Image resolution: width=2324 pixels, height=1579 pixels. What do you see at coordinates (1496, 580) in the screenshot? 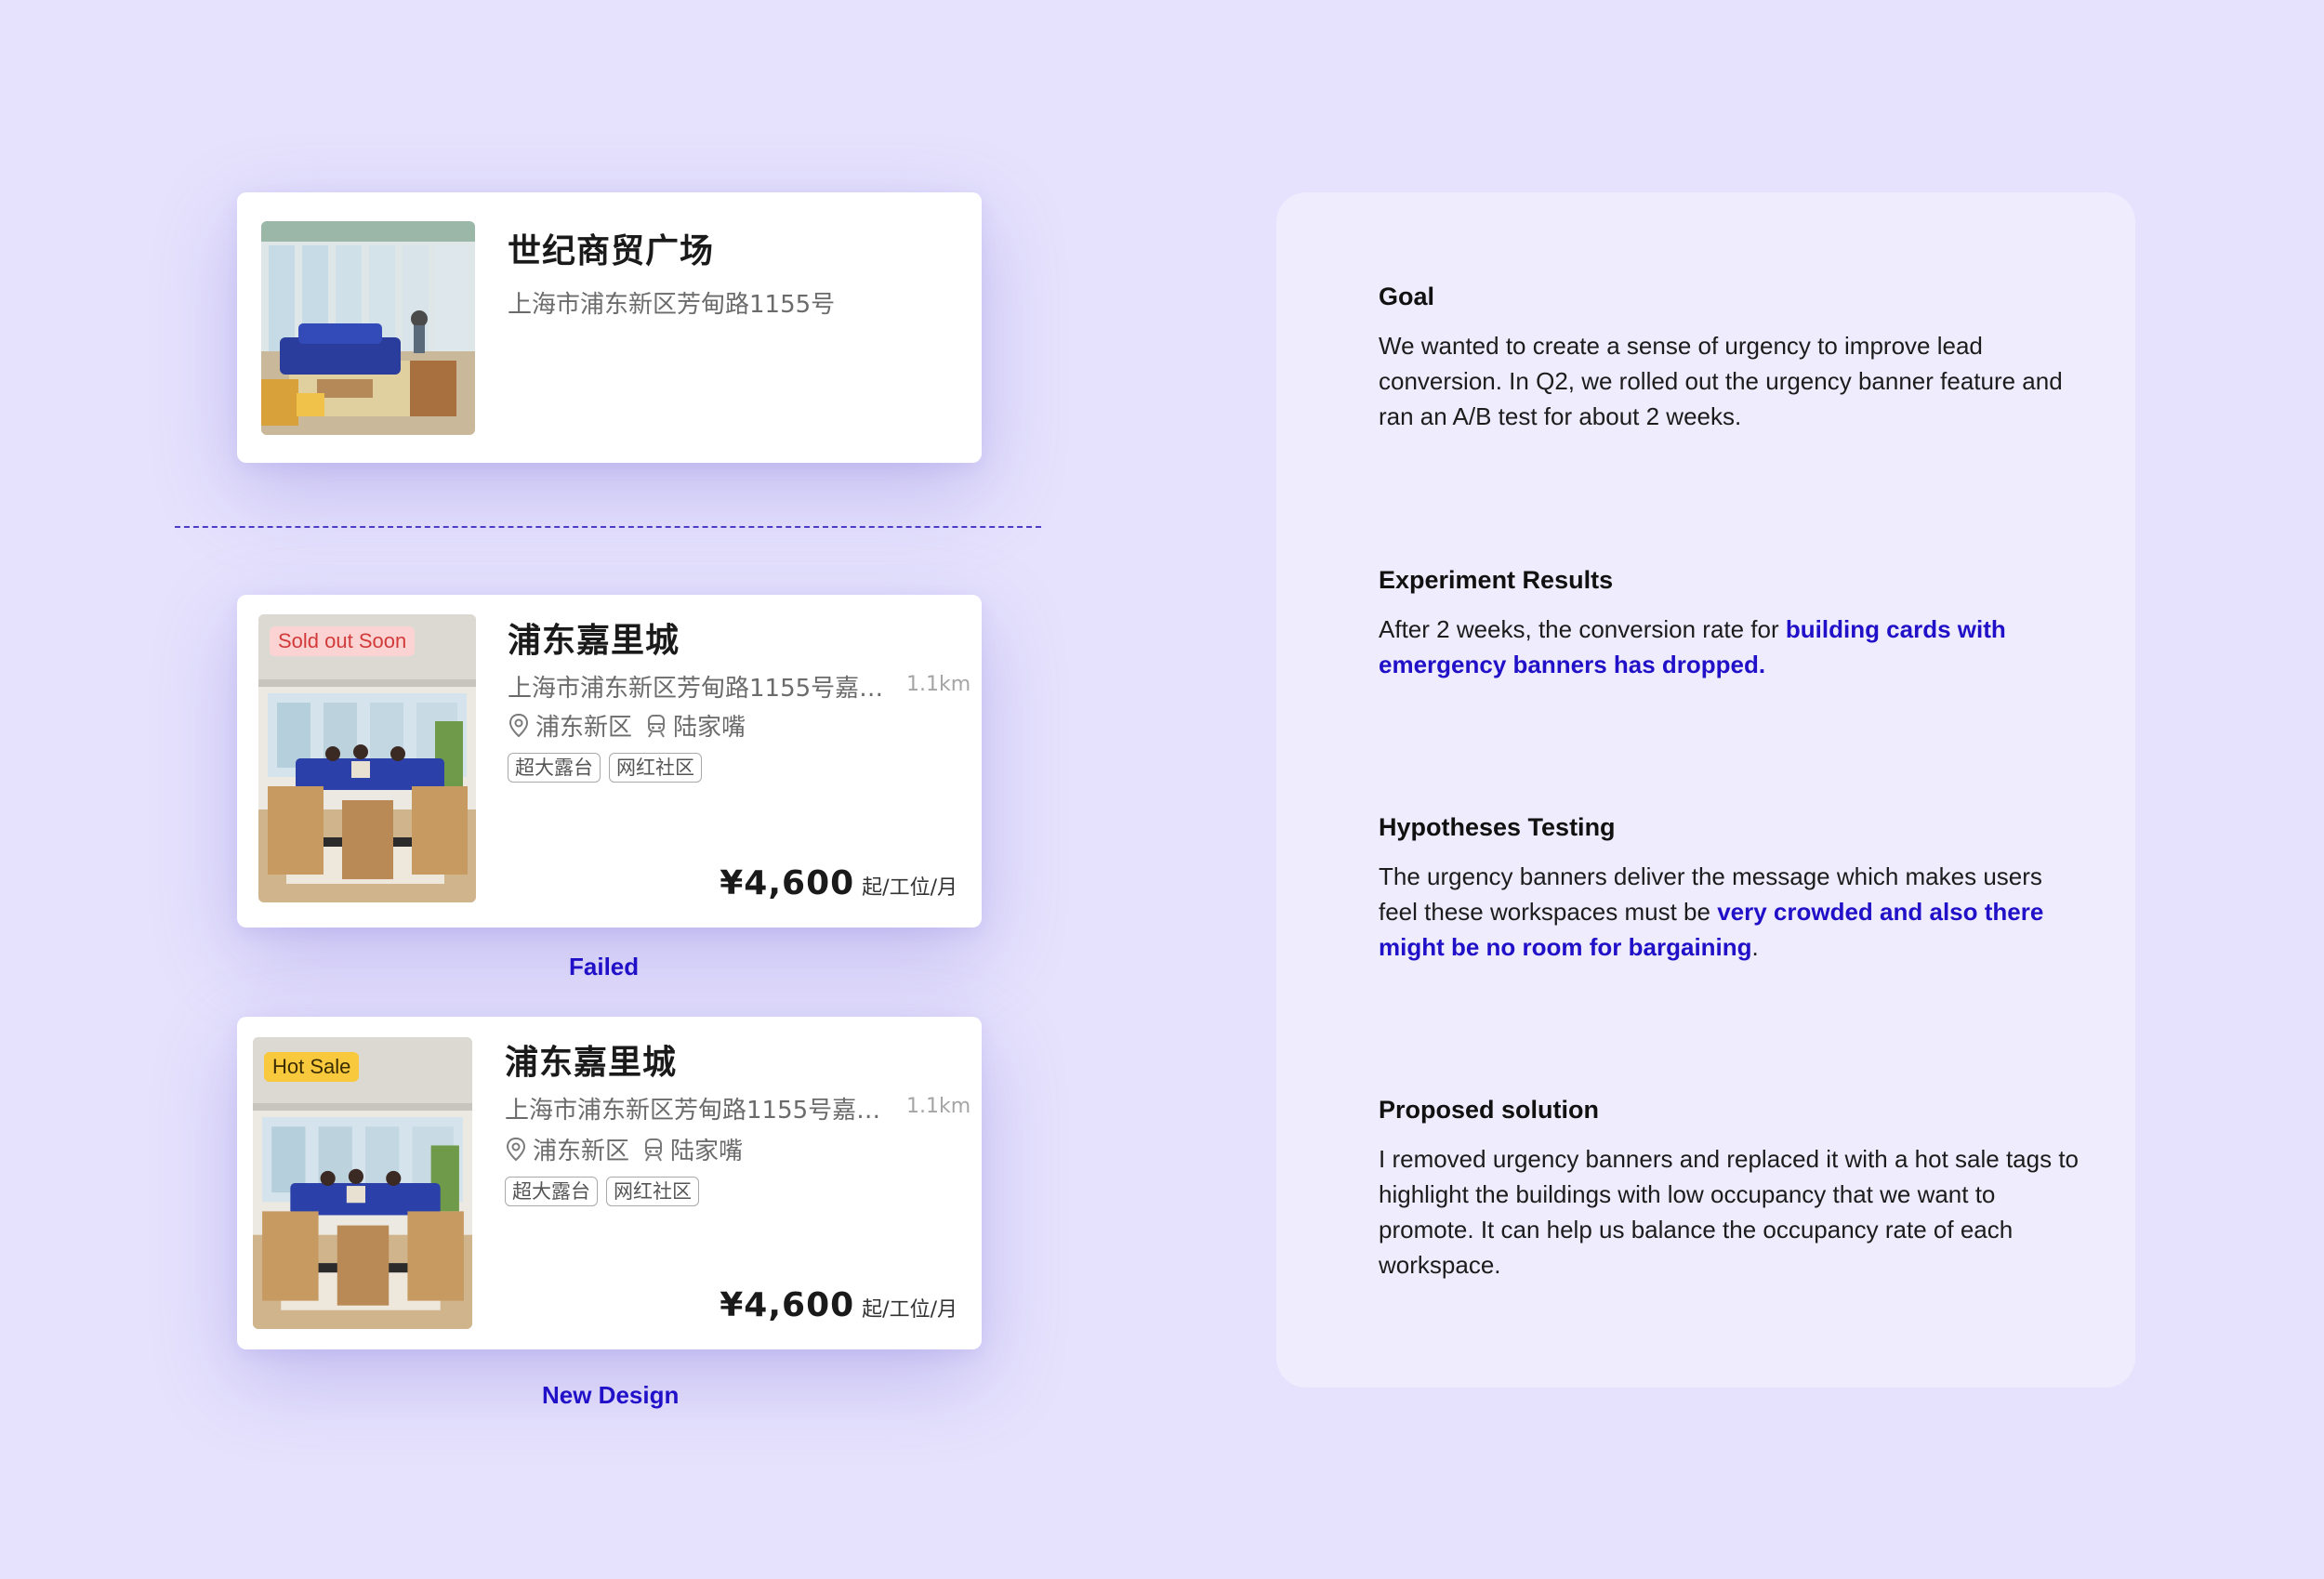
I see `results-heading: Experiment Results` at bounding box center [1496, 580].